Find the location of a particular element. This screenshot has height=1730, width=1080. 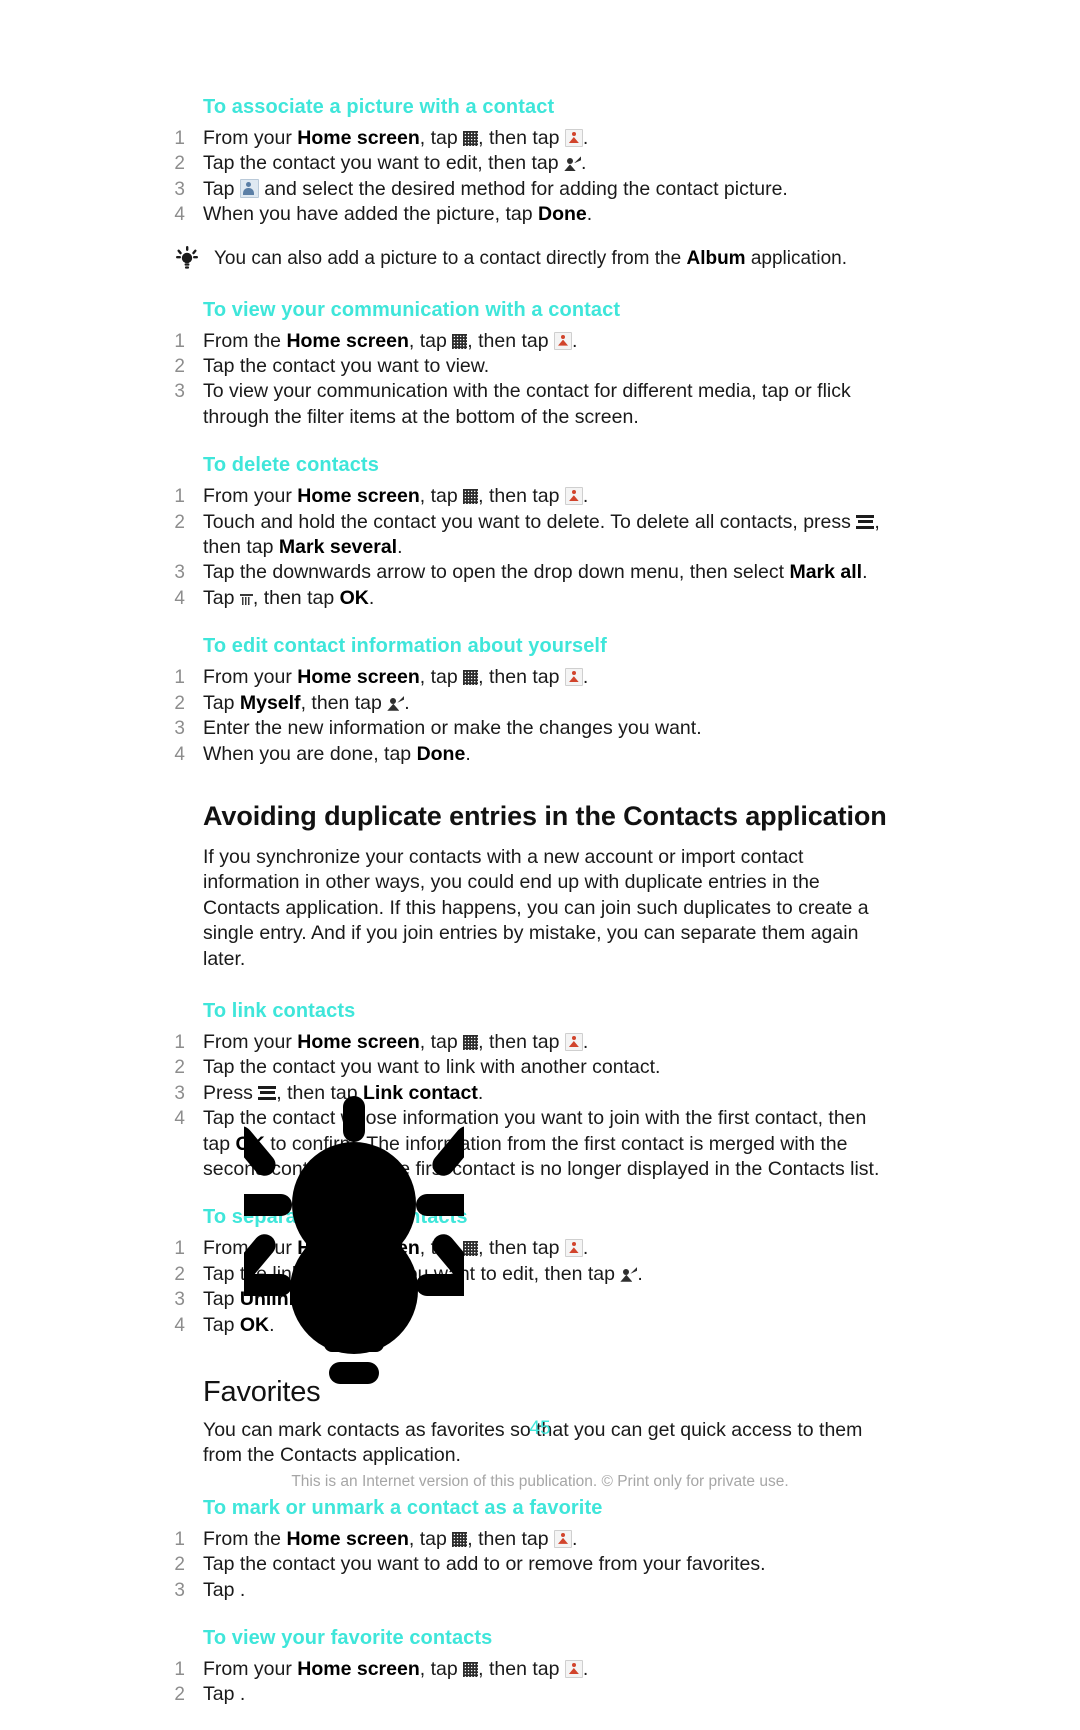

keyword: Mark all is located at coordinates (826, 572).